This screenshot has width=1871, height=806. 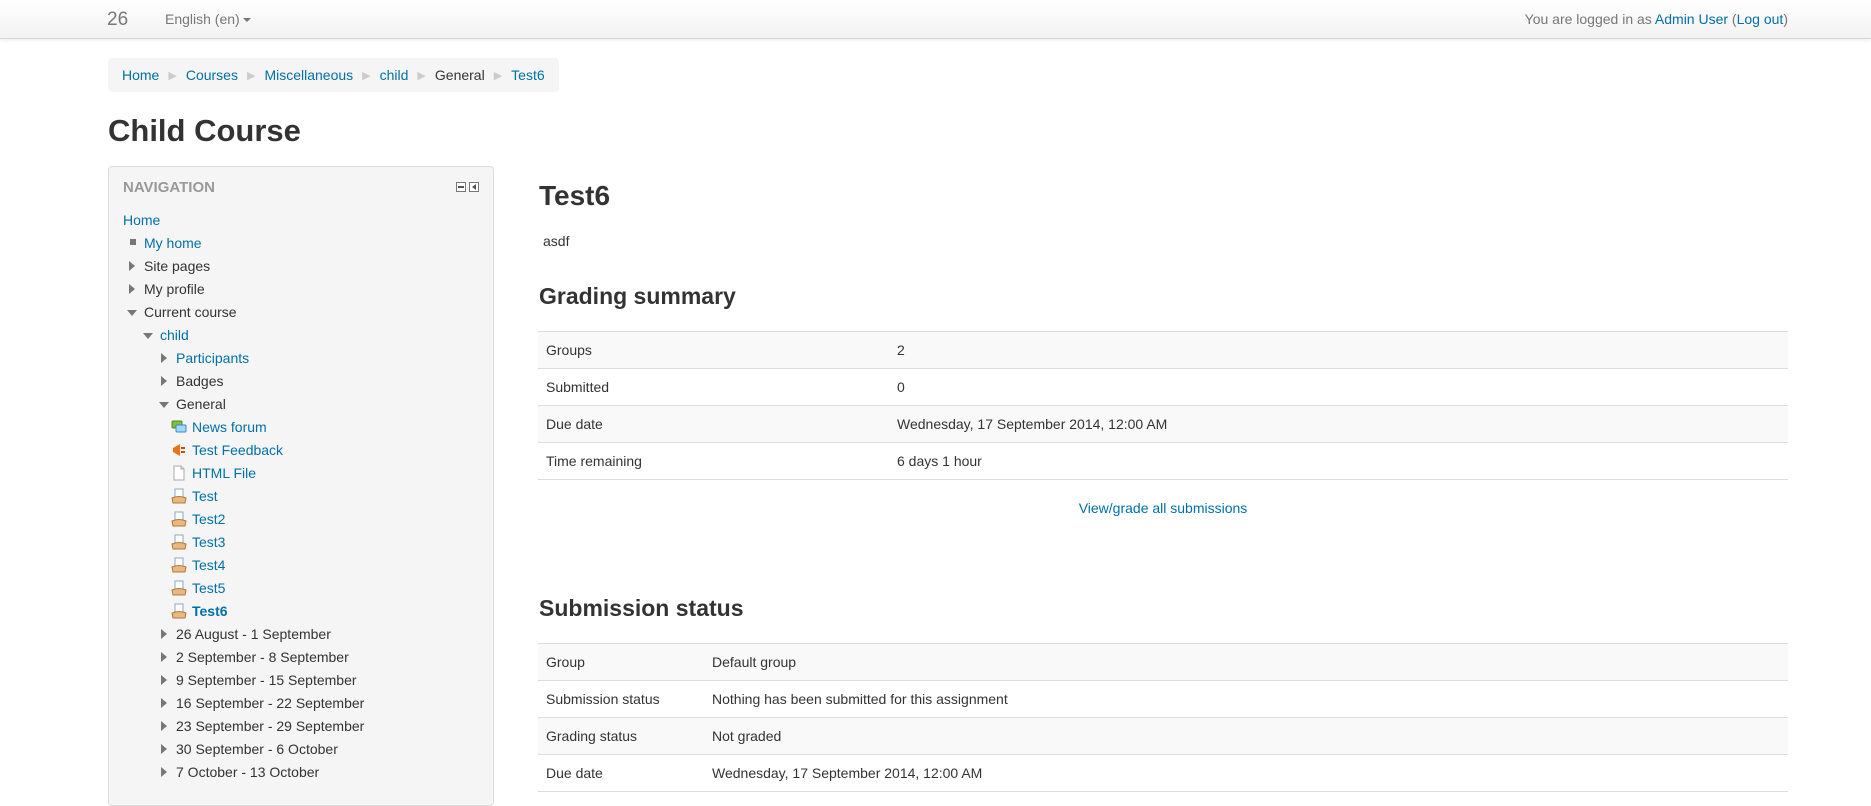 I want to click on collapse-block-icon, so click(x=461, y=187).